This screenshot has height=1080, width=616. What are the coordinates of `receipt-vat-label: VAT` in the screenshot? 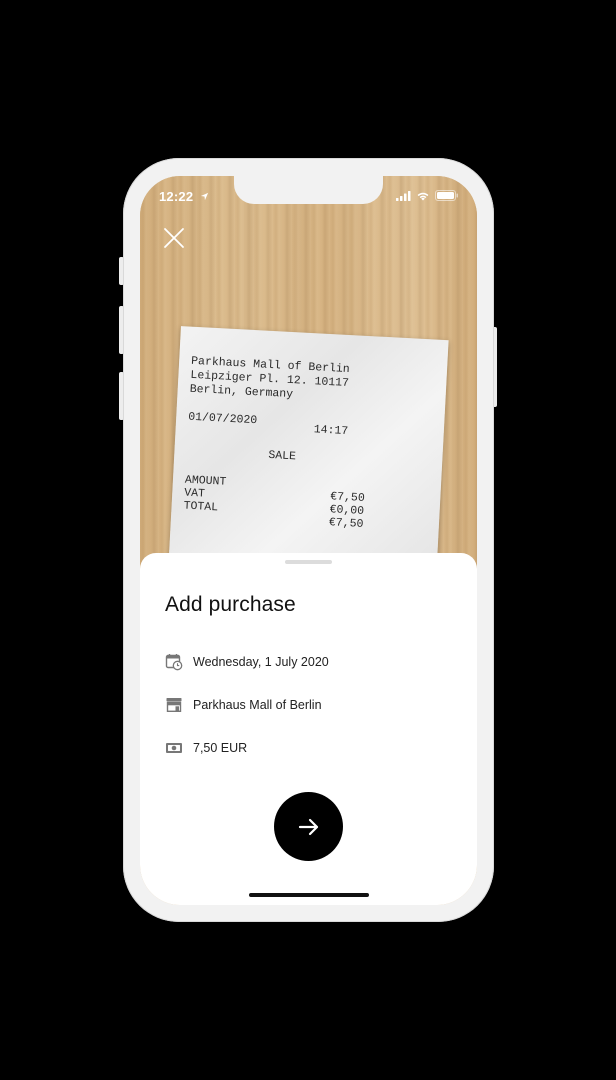 It's located at (194, 493).